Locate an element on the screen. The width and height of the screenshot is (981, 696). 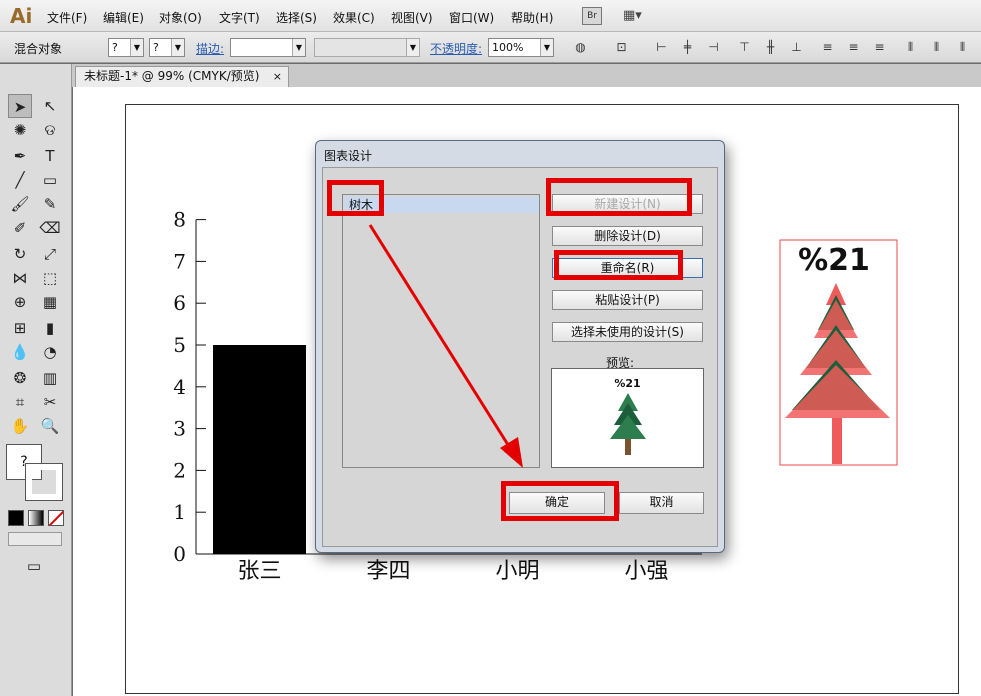
highlight-box-list-item is located at coordinates (355, 198).